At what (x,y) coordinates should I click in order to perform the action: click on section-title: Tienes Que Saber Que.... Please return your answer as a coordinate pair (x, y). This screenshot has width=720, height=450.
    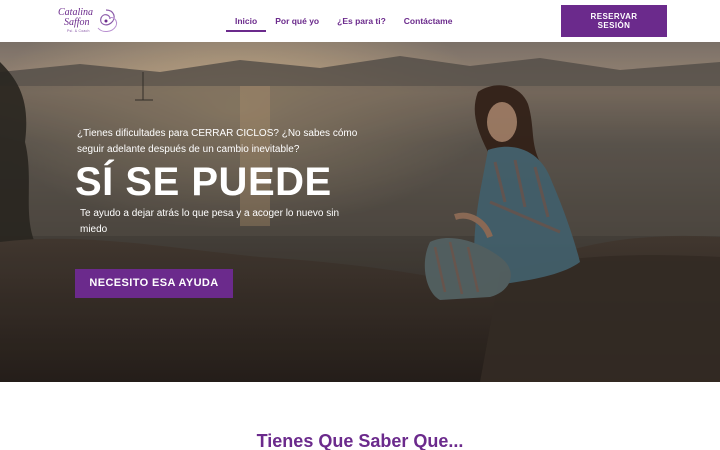
    Looking at the image, I should click on (360, 440).